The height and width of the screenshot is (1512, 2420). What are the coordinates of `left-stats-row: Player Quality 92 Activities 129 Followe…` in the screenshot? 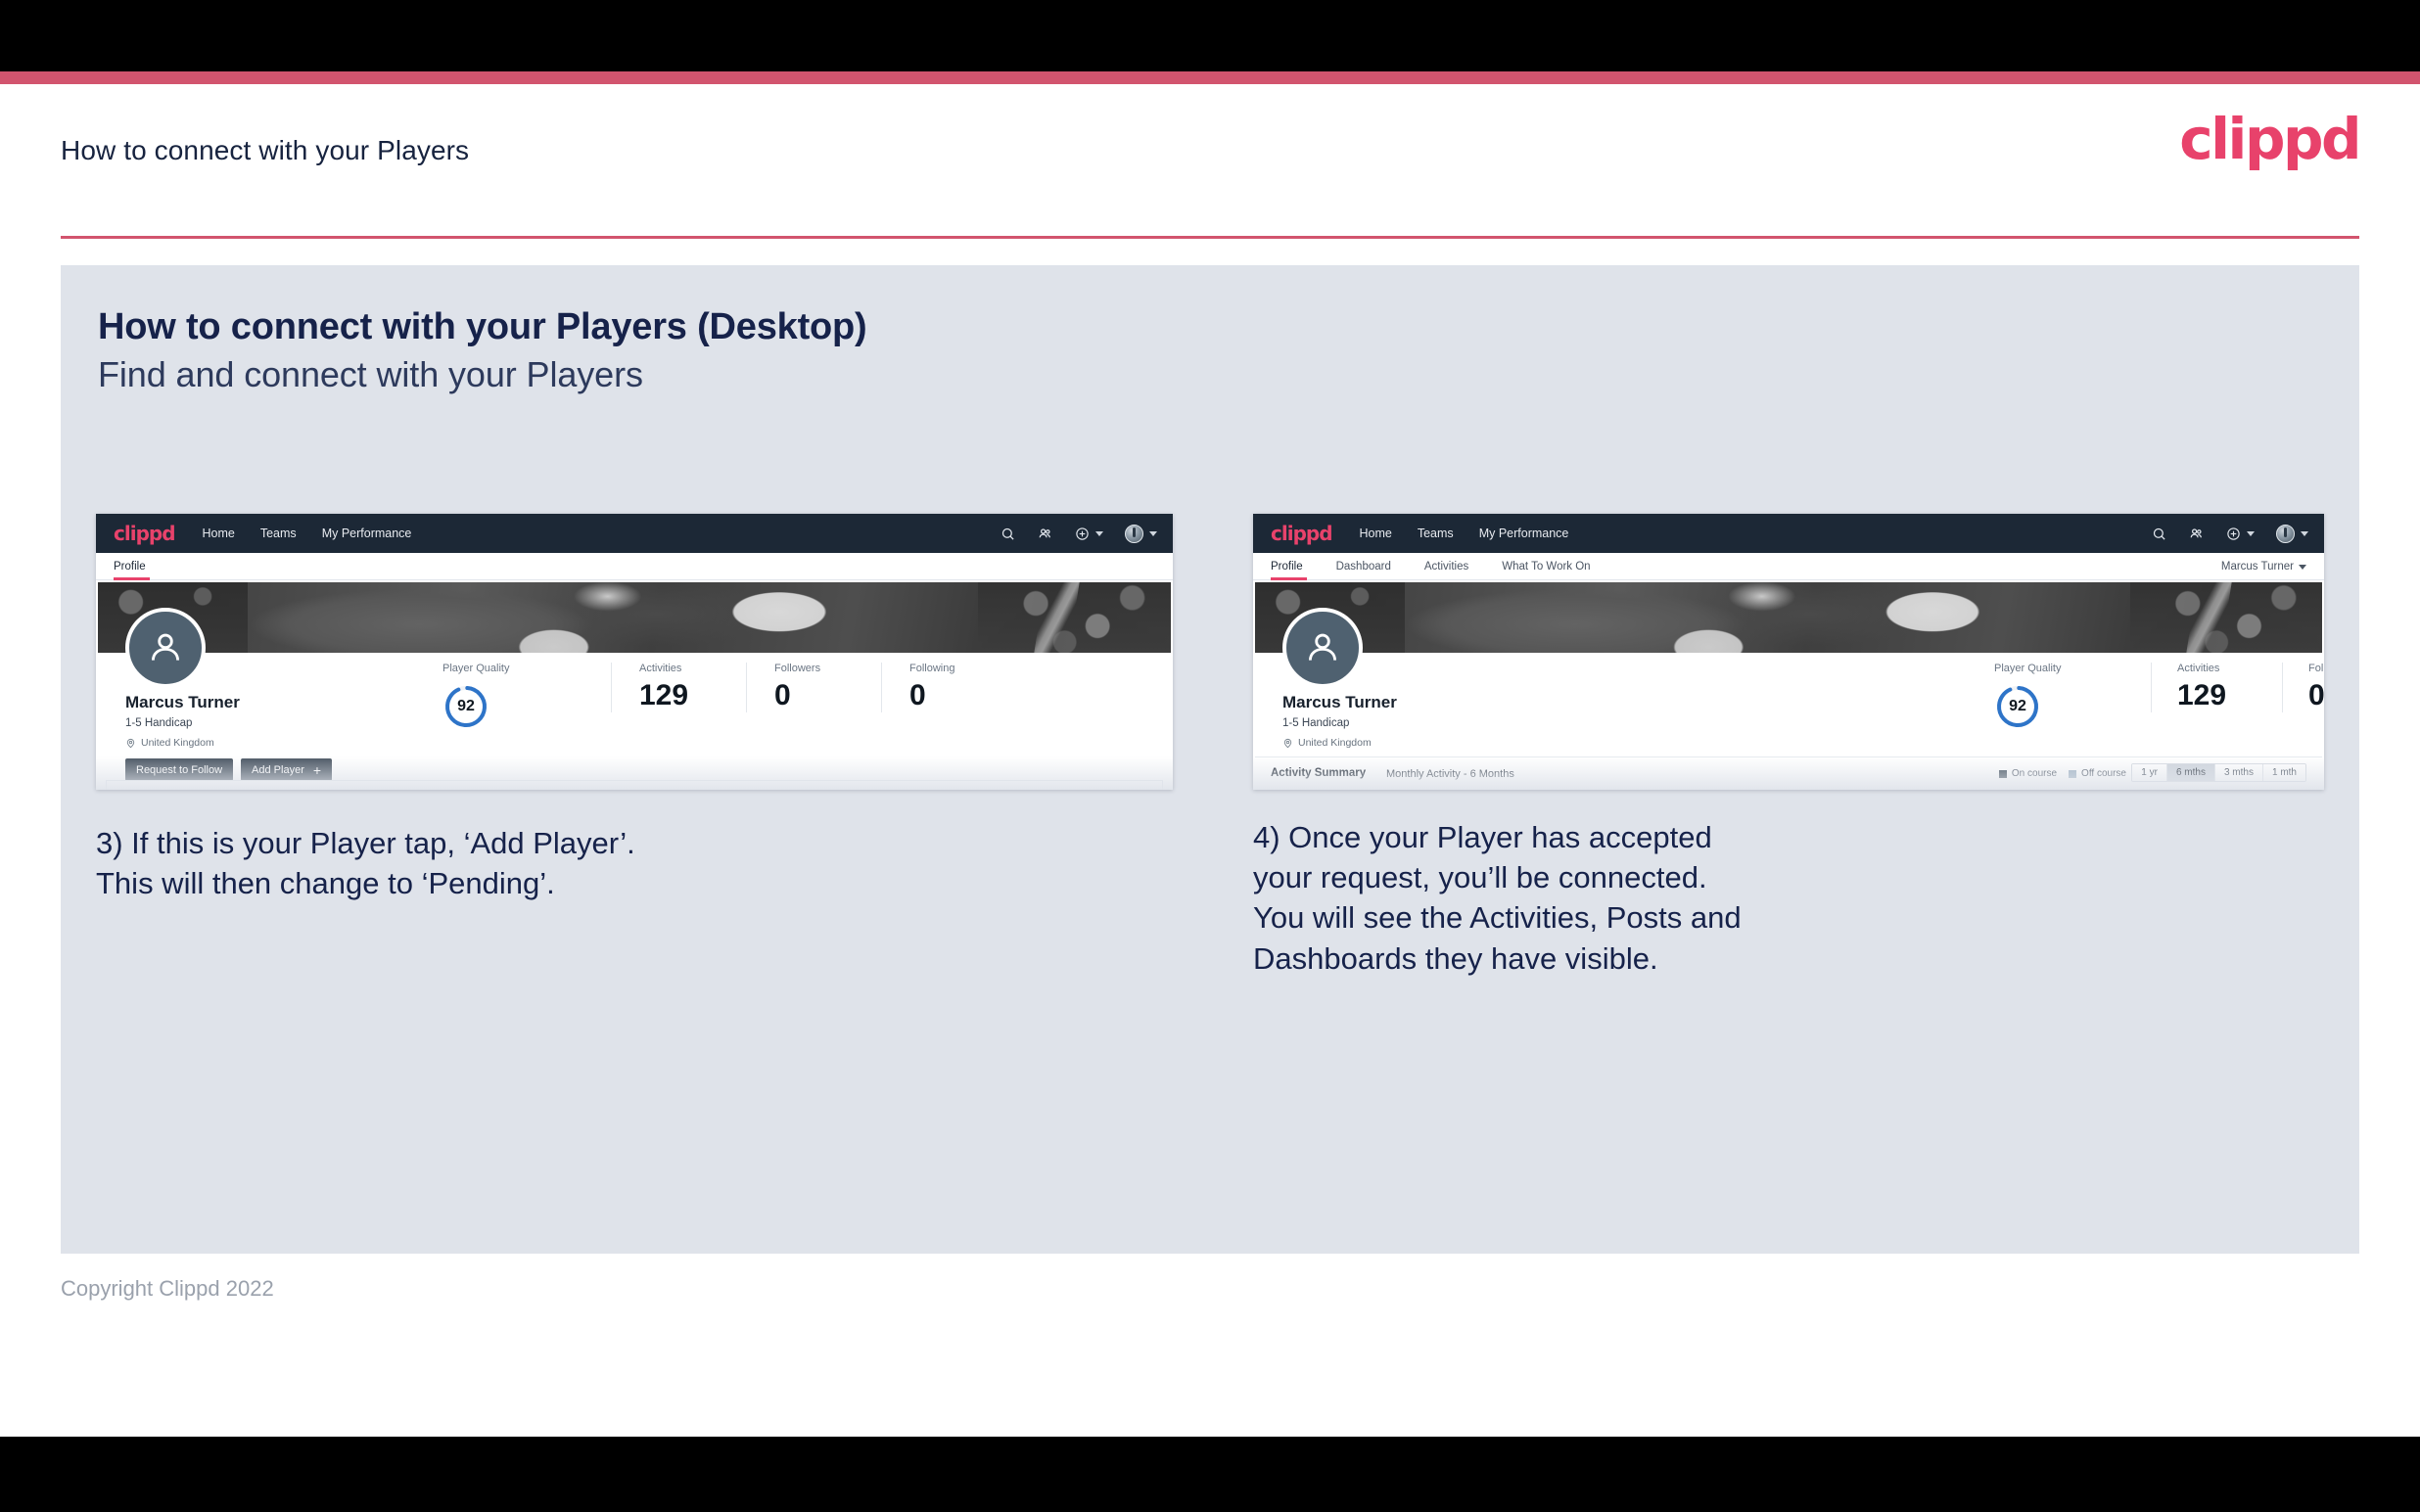 It's located at (729, 696).